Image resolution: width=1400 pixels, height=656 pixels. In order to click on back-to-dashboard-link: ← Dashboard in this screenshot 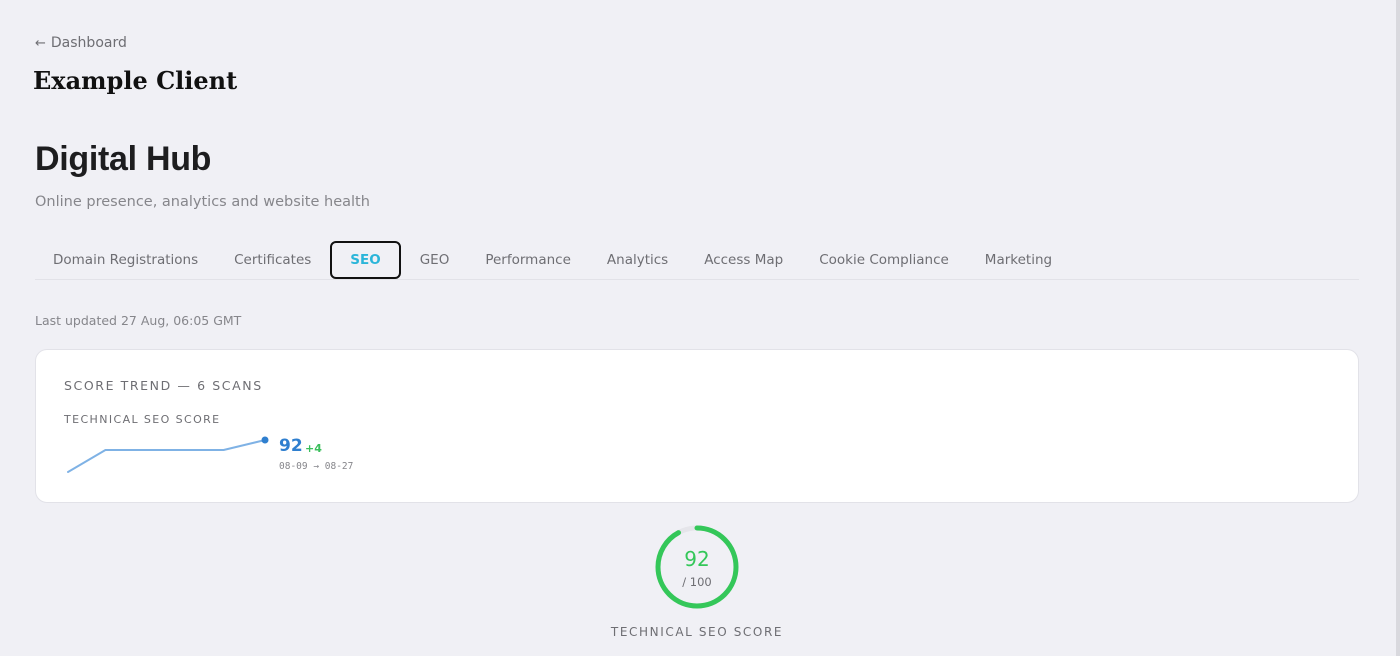, I will do `click(81, 43)`.